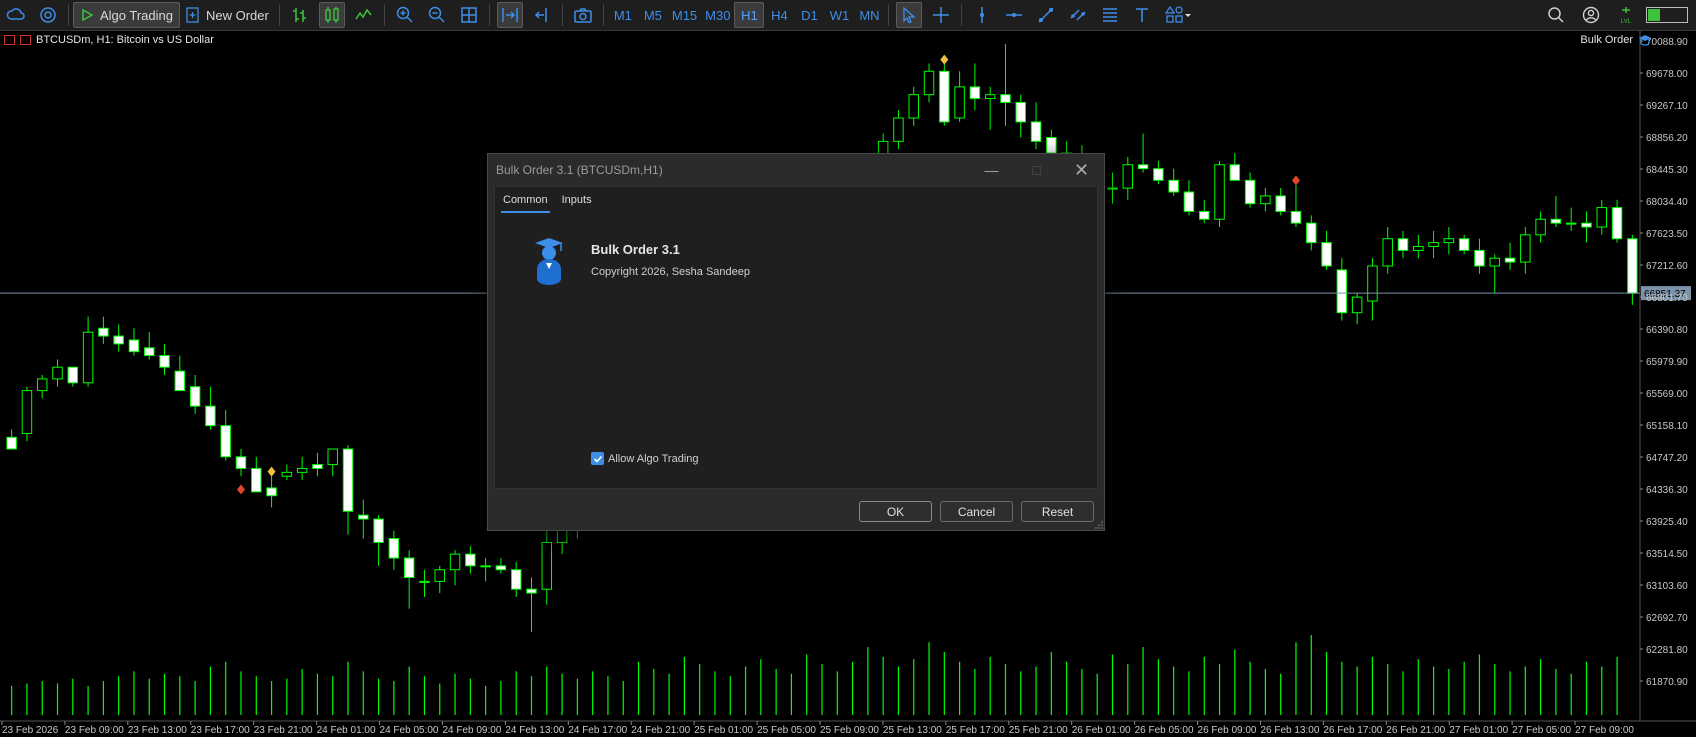 This screenshot has height=737, width=1696. I want to click on timeframe-m5: M5, so click(653, 15).